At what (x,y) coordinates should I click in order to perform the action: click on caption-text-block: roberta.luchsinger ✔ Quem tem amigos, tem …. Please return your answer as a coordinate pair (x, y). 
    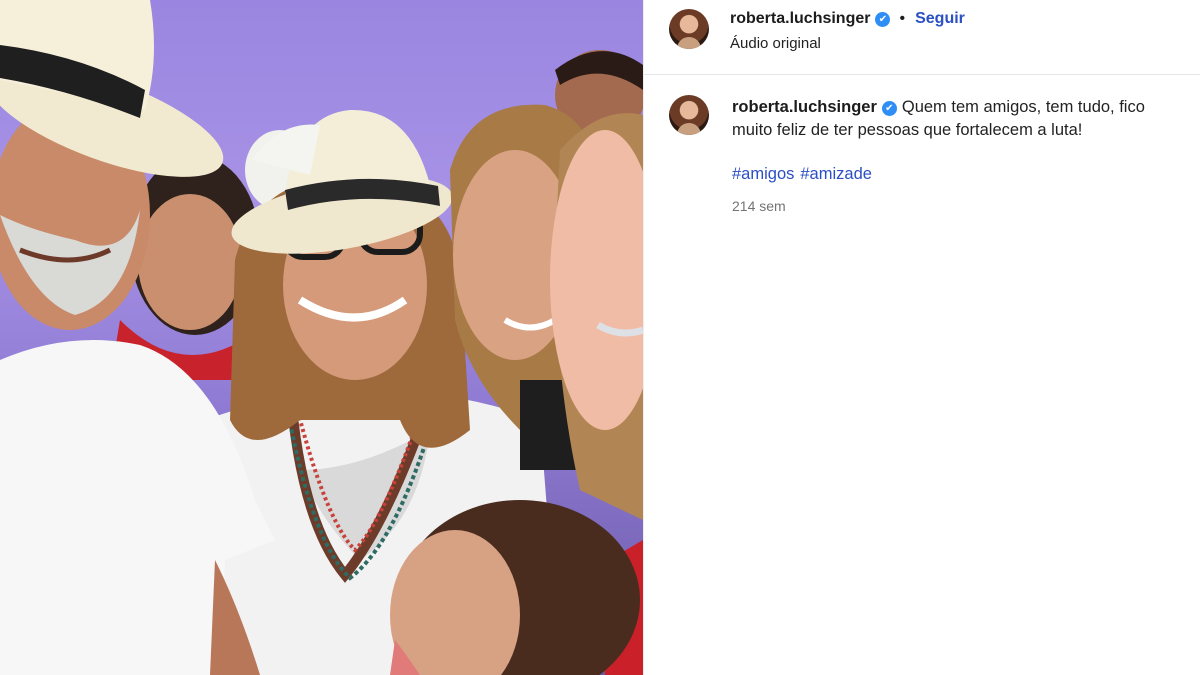
    Looking at the image, I should click on (957, 119).